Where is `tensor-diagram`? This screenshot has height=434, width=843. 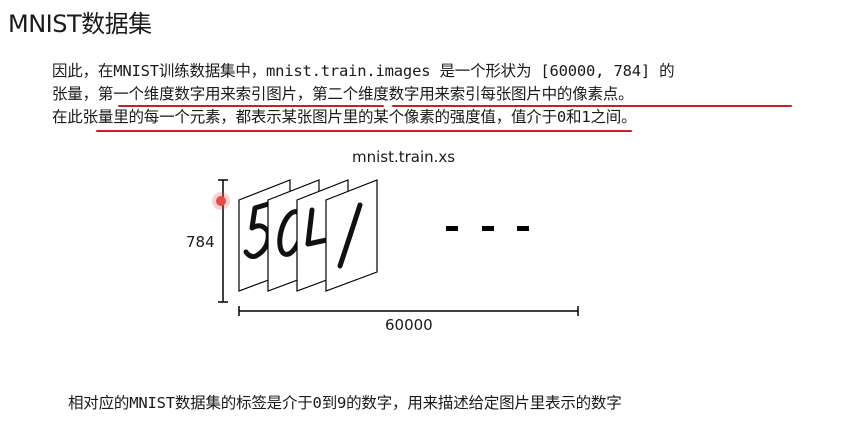
tensor-diagram is located at coordinates (398, 247).